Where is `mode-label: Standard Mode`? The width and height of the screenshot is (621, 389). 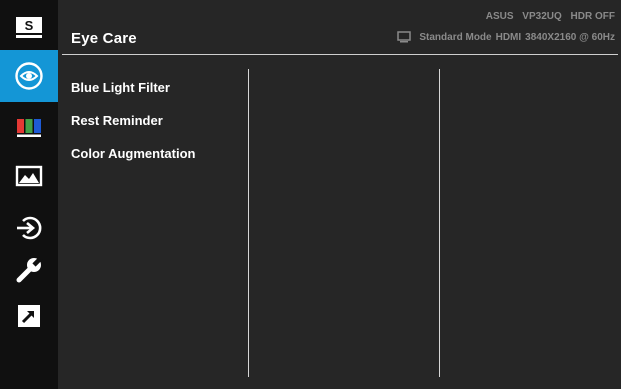
mode-label: Standard Mode is located at coordinates (455, 37).